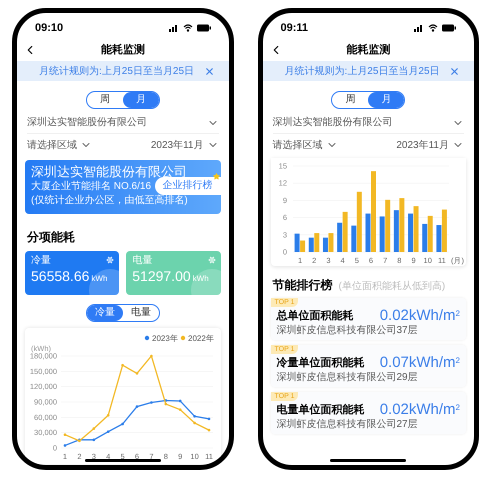  What do you see at coordinates (302, 285) in the screenshot?
I see `section-title: 节能排行榜` at bounding box center [302, 285].